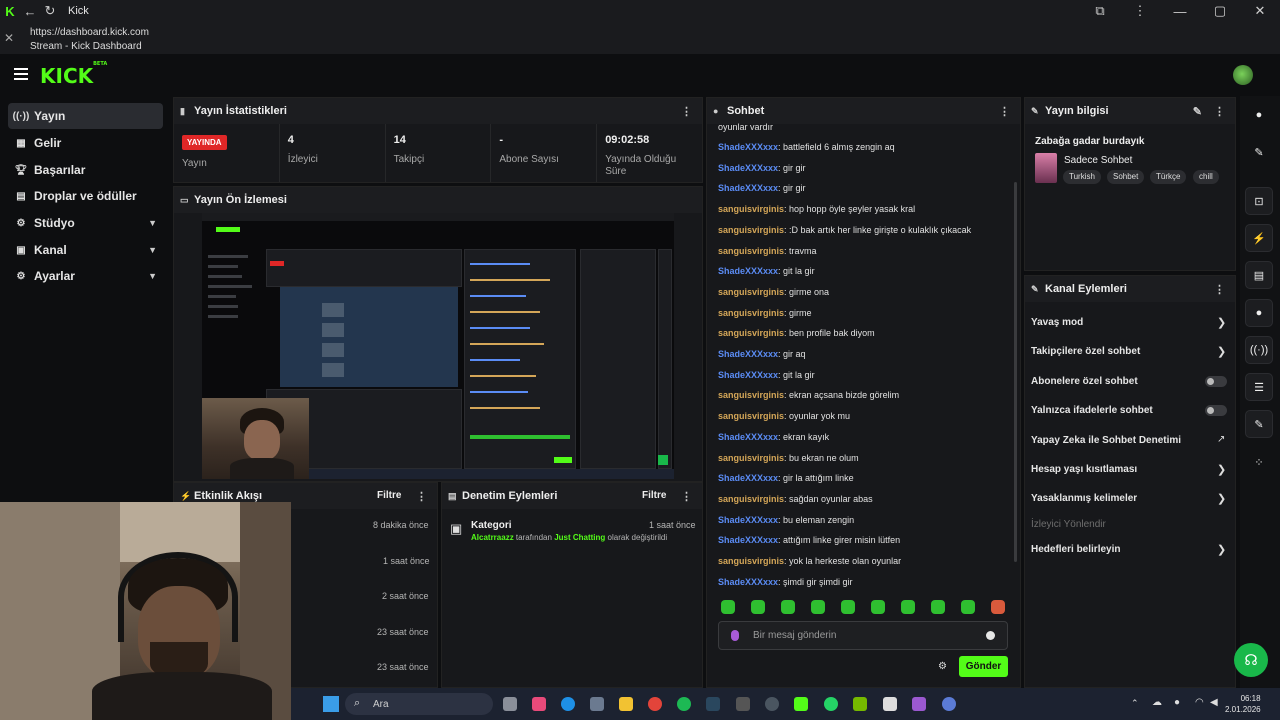 The height and width of the screenshot is (720, 1280). Describe the element at coordinates (1177, 702) in the screenshot. I see `mic-tray-icon: ●` at that location.